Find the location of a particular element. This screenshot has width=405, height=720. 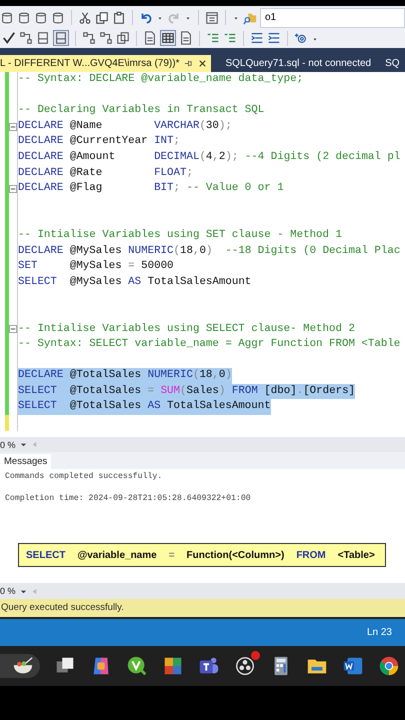

undo-icon is located at coordinates (146, 17).